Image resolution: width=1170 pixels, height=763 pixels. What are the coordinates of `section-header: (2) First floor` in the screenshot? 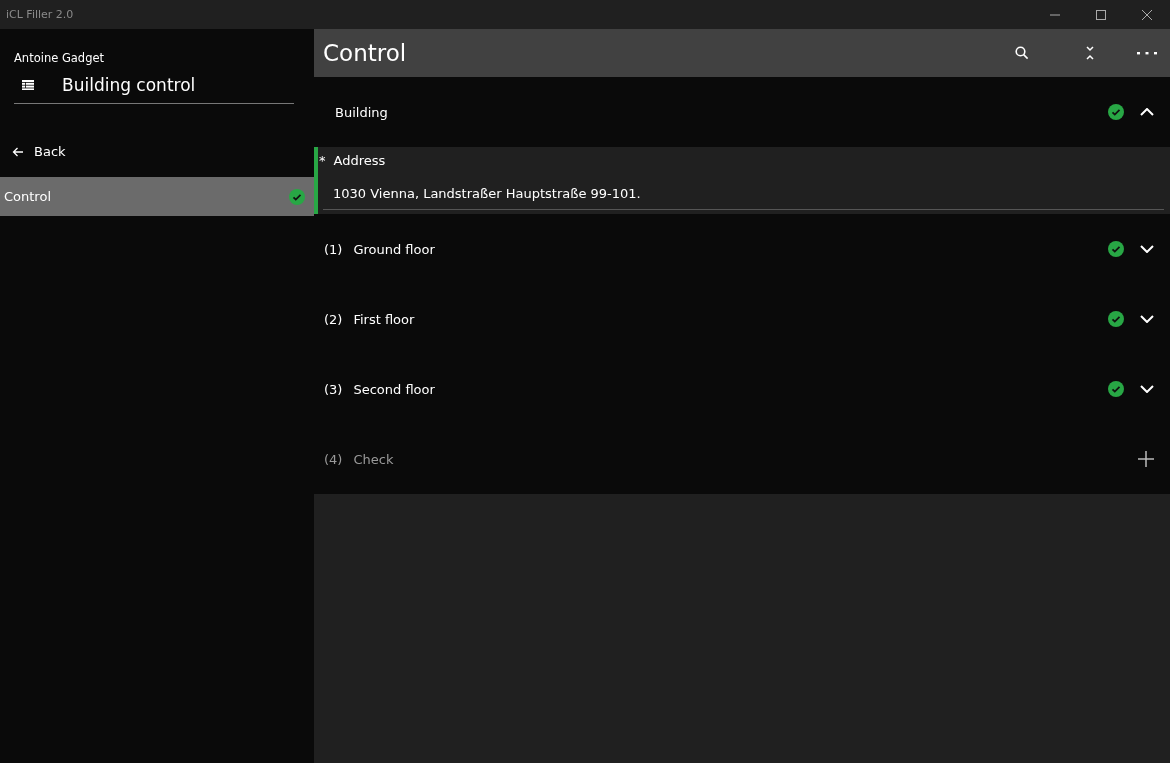 It's located at (742, 319).